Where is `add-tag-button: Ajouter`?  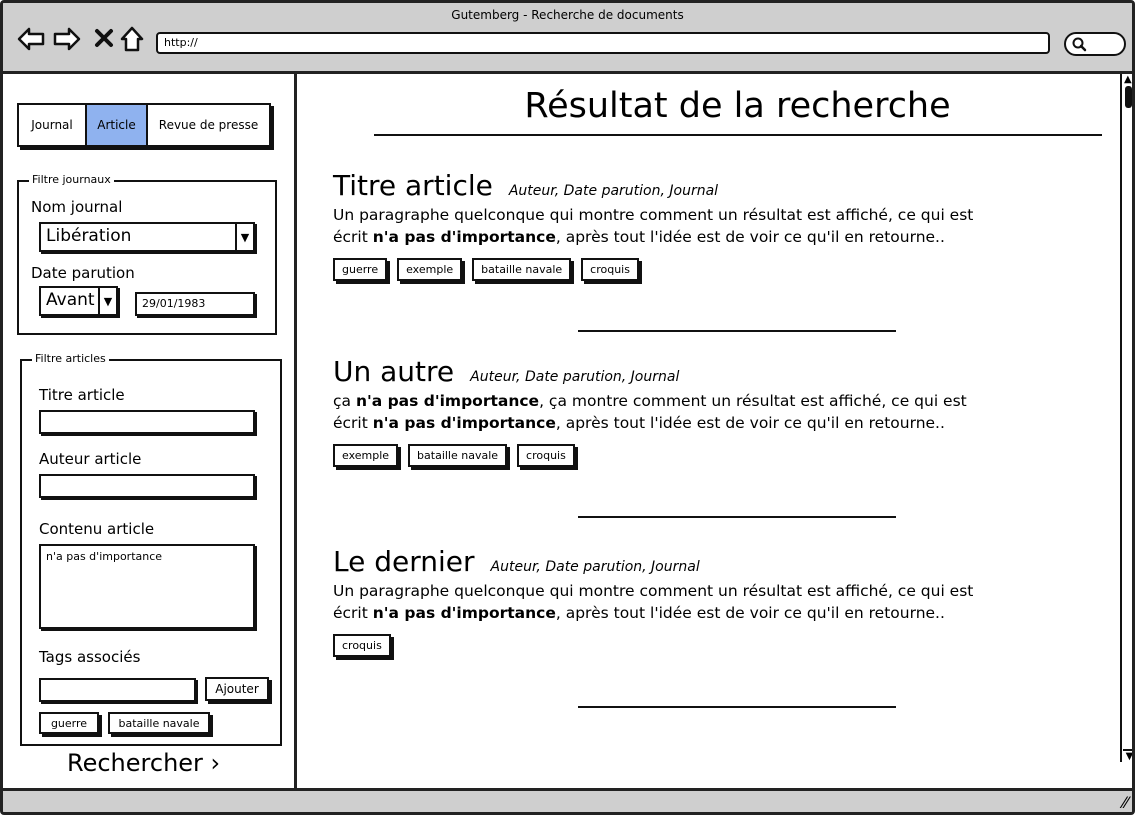
add-tag-button: Ajouter is located at coordinates (237, 689).